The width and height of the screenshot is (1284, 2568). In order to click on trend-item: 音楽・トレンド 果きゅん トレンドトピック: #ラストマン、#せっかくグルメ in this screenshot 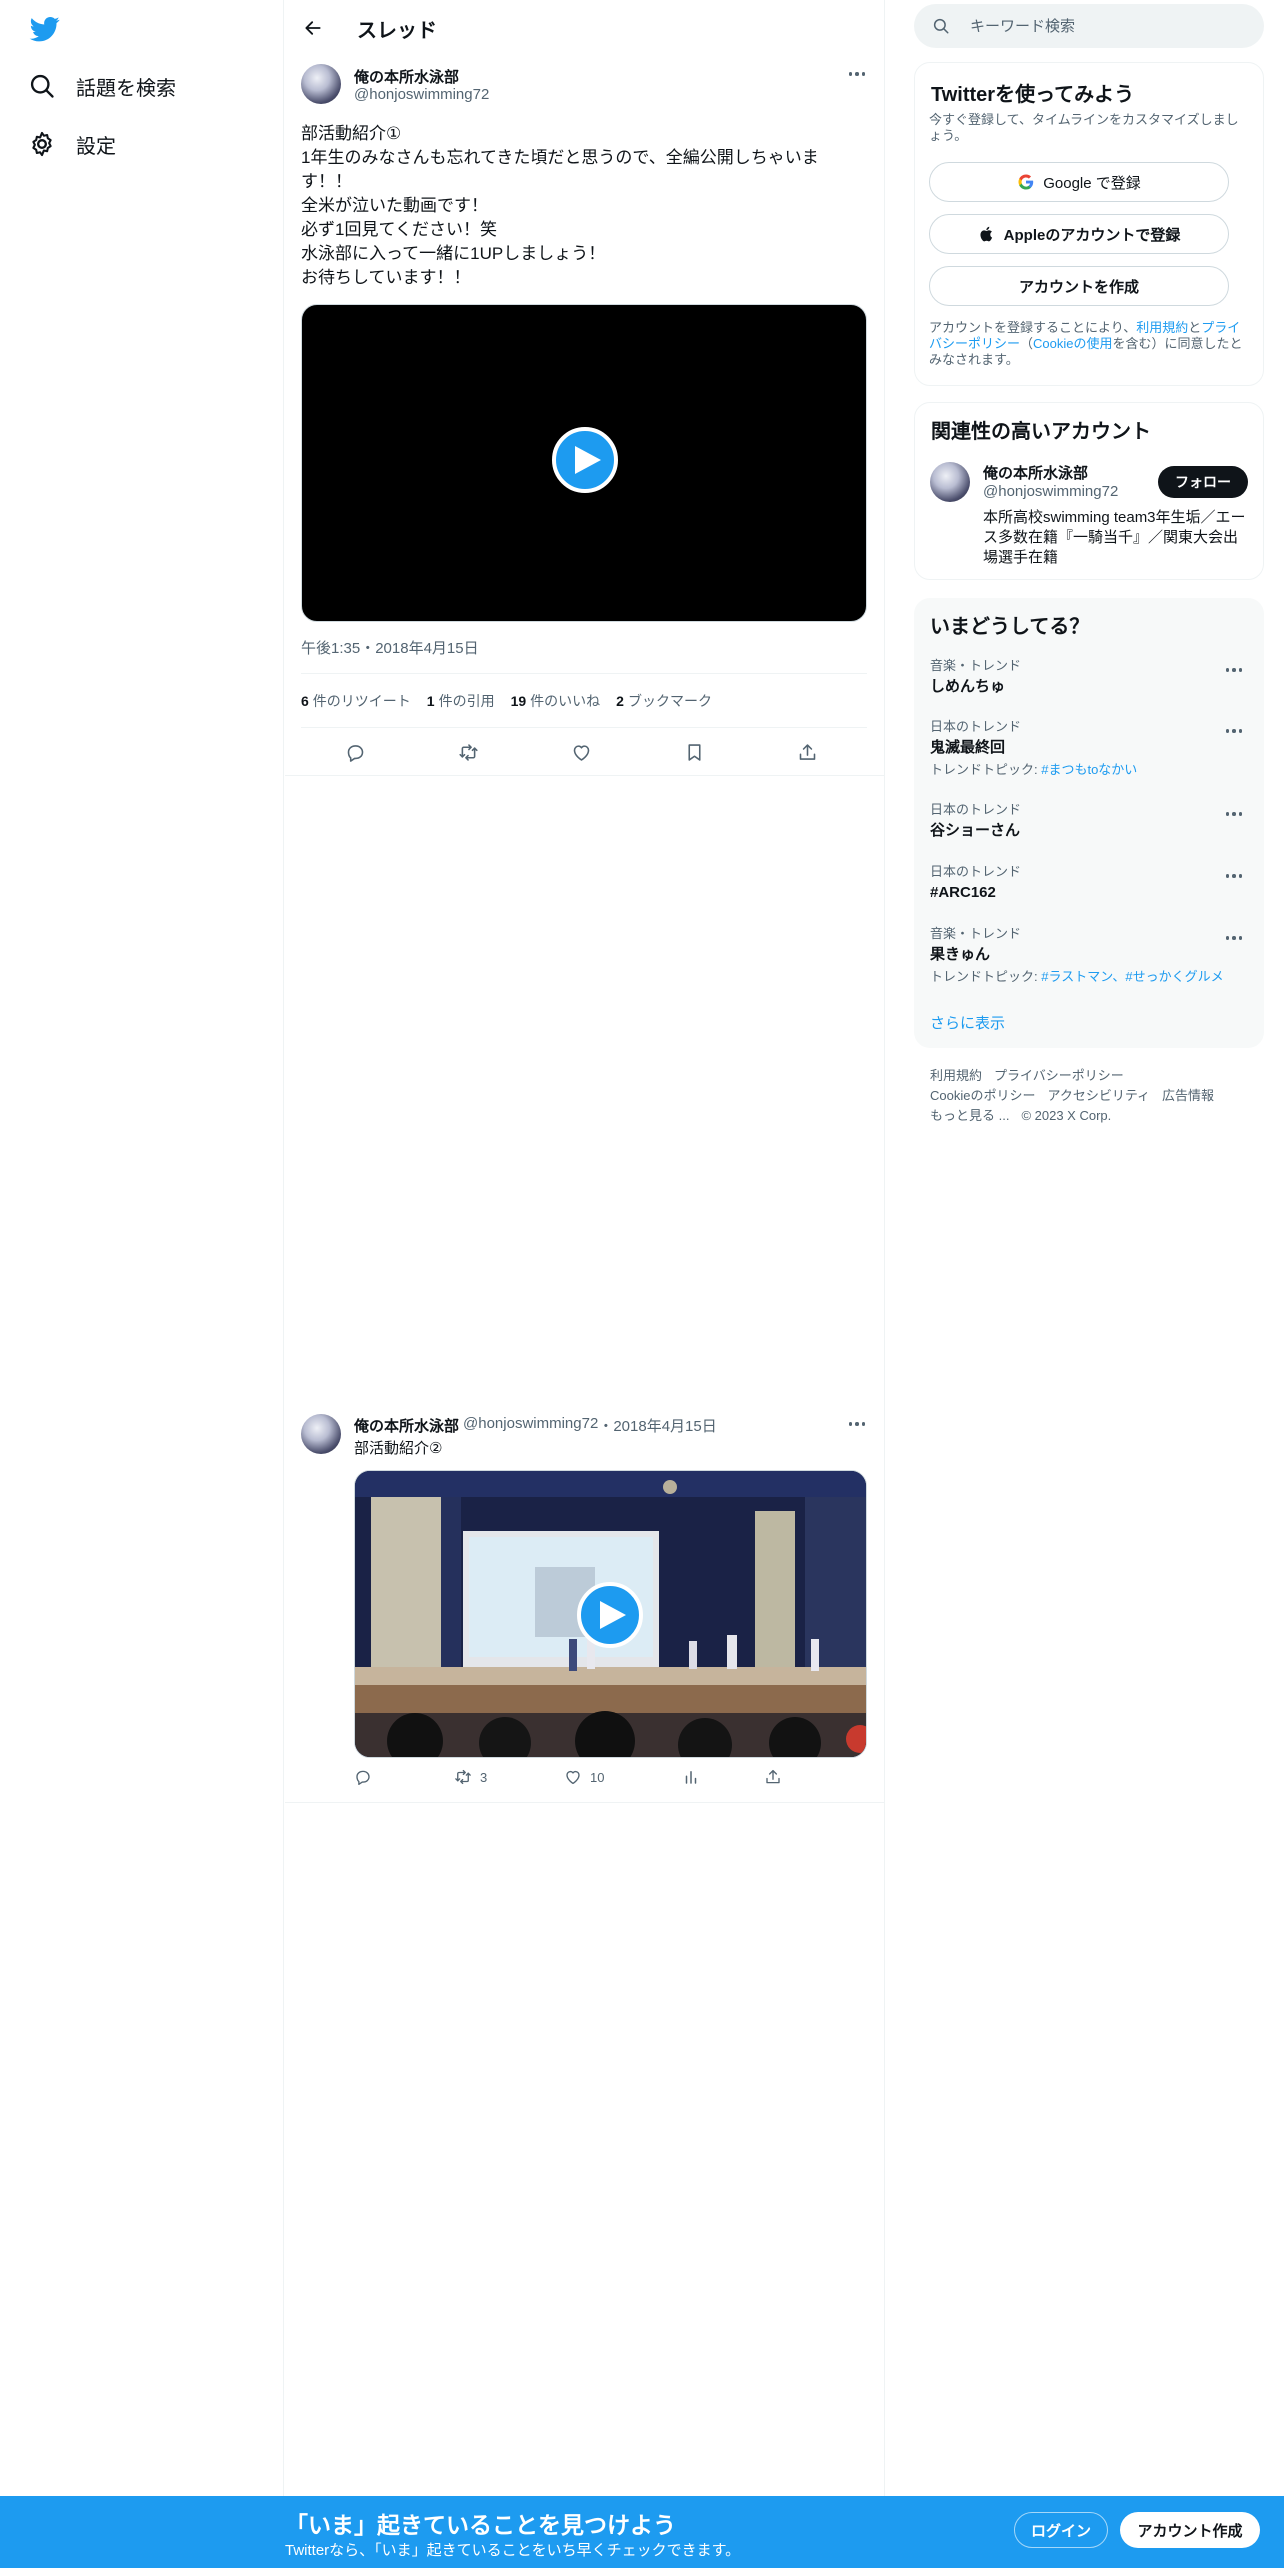, I will do `click(1089, 955)`.